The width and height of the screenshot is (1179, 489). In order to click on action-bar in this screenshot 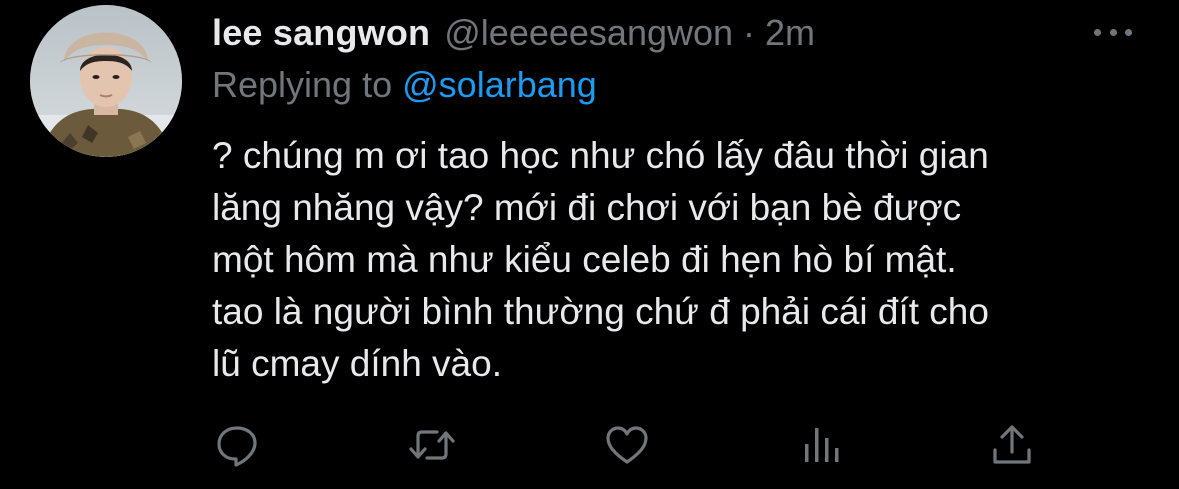, I will do `click(627, 445)`.